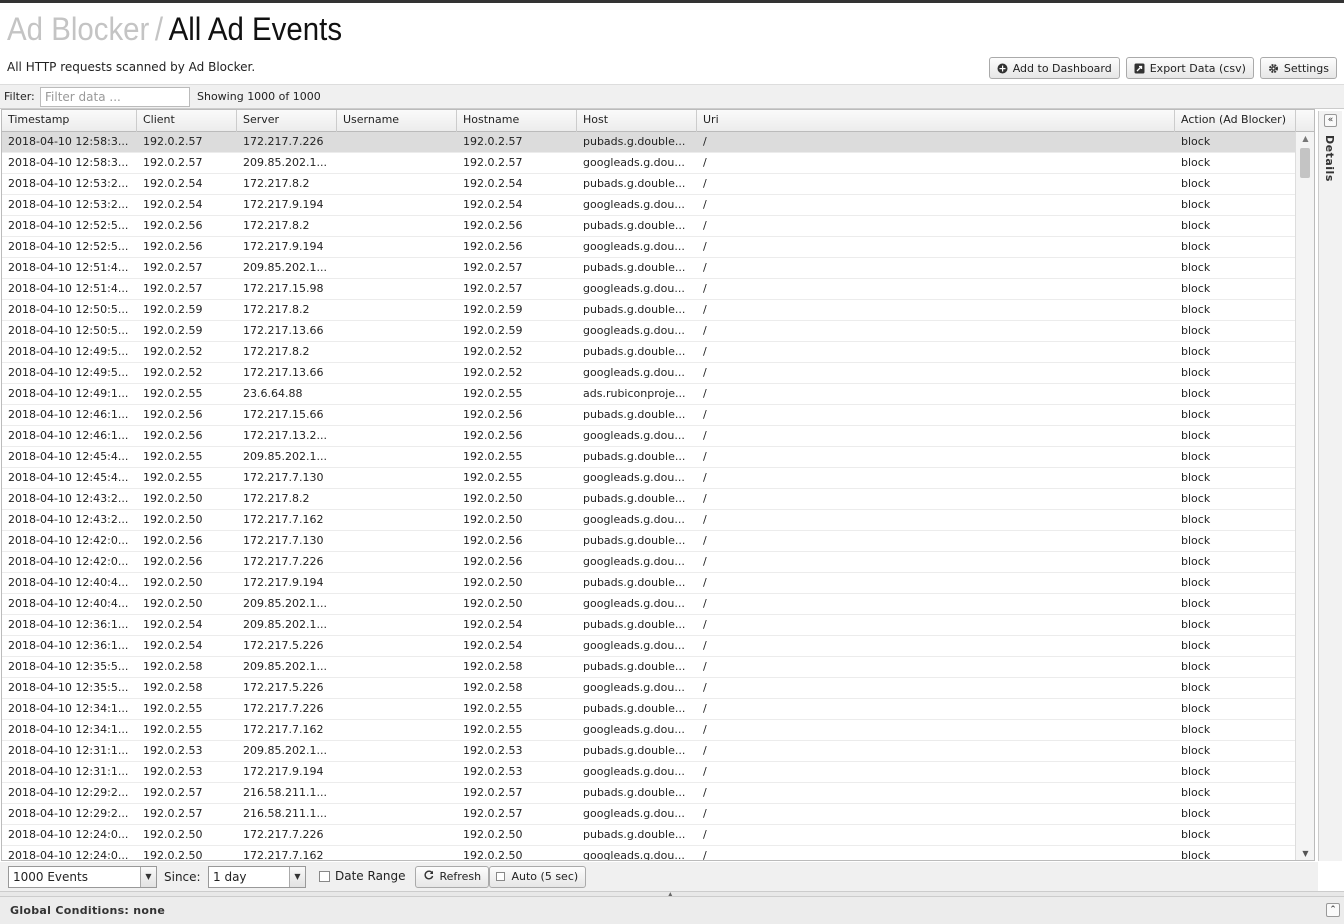 This screenshot has height=924, width=1344. Describe the element at coordinates (1305, 853) in the screenshot. I see `scroll-down-icon: ▼` at that location.